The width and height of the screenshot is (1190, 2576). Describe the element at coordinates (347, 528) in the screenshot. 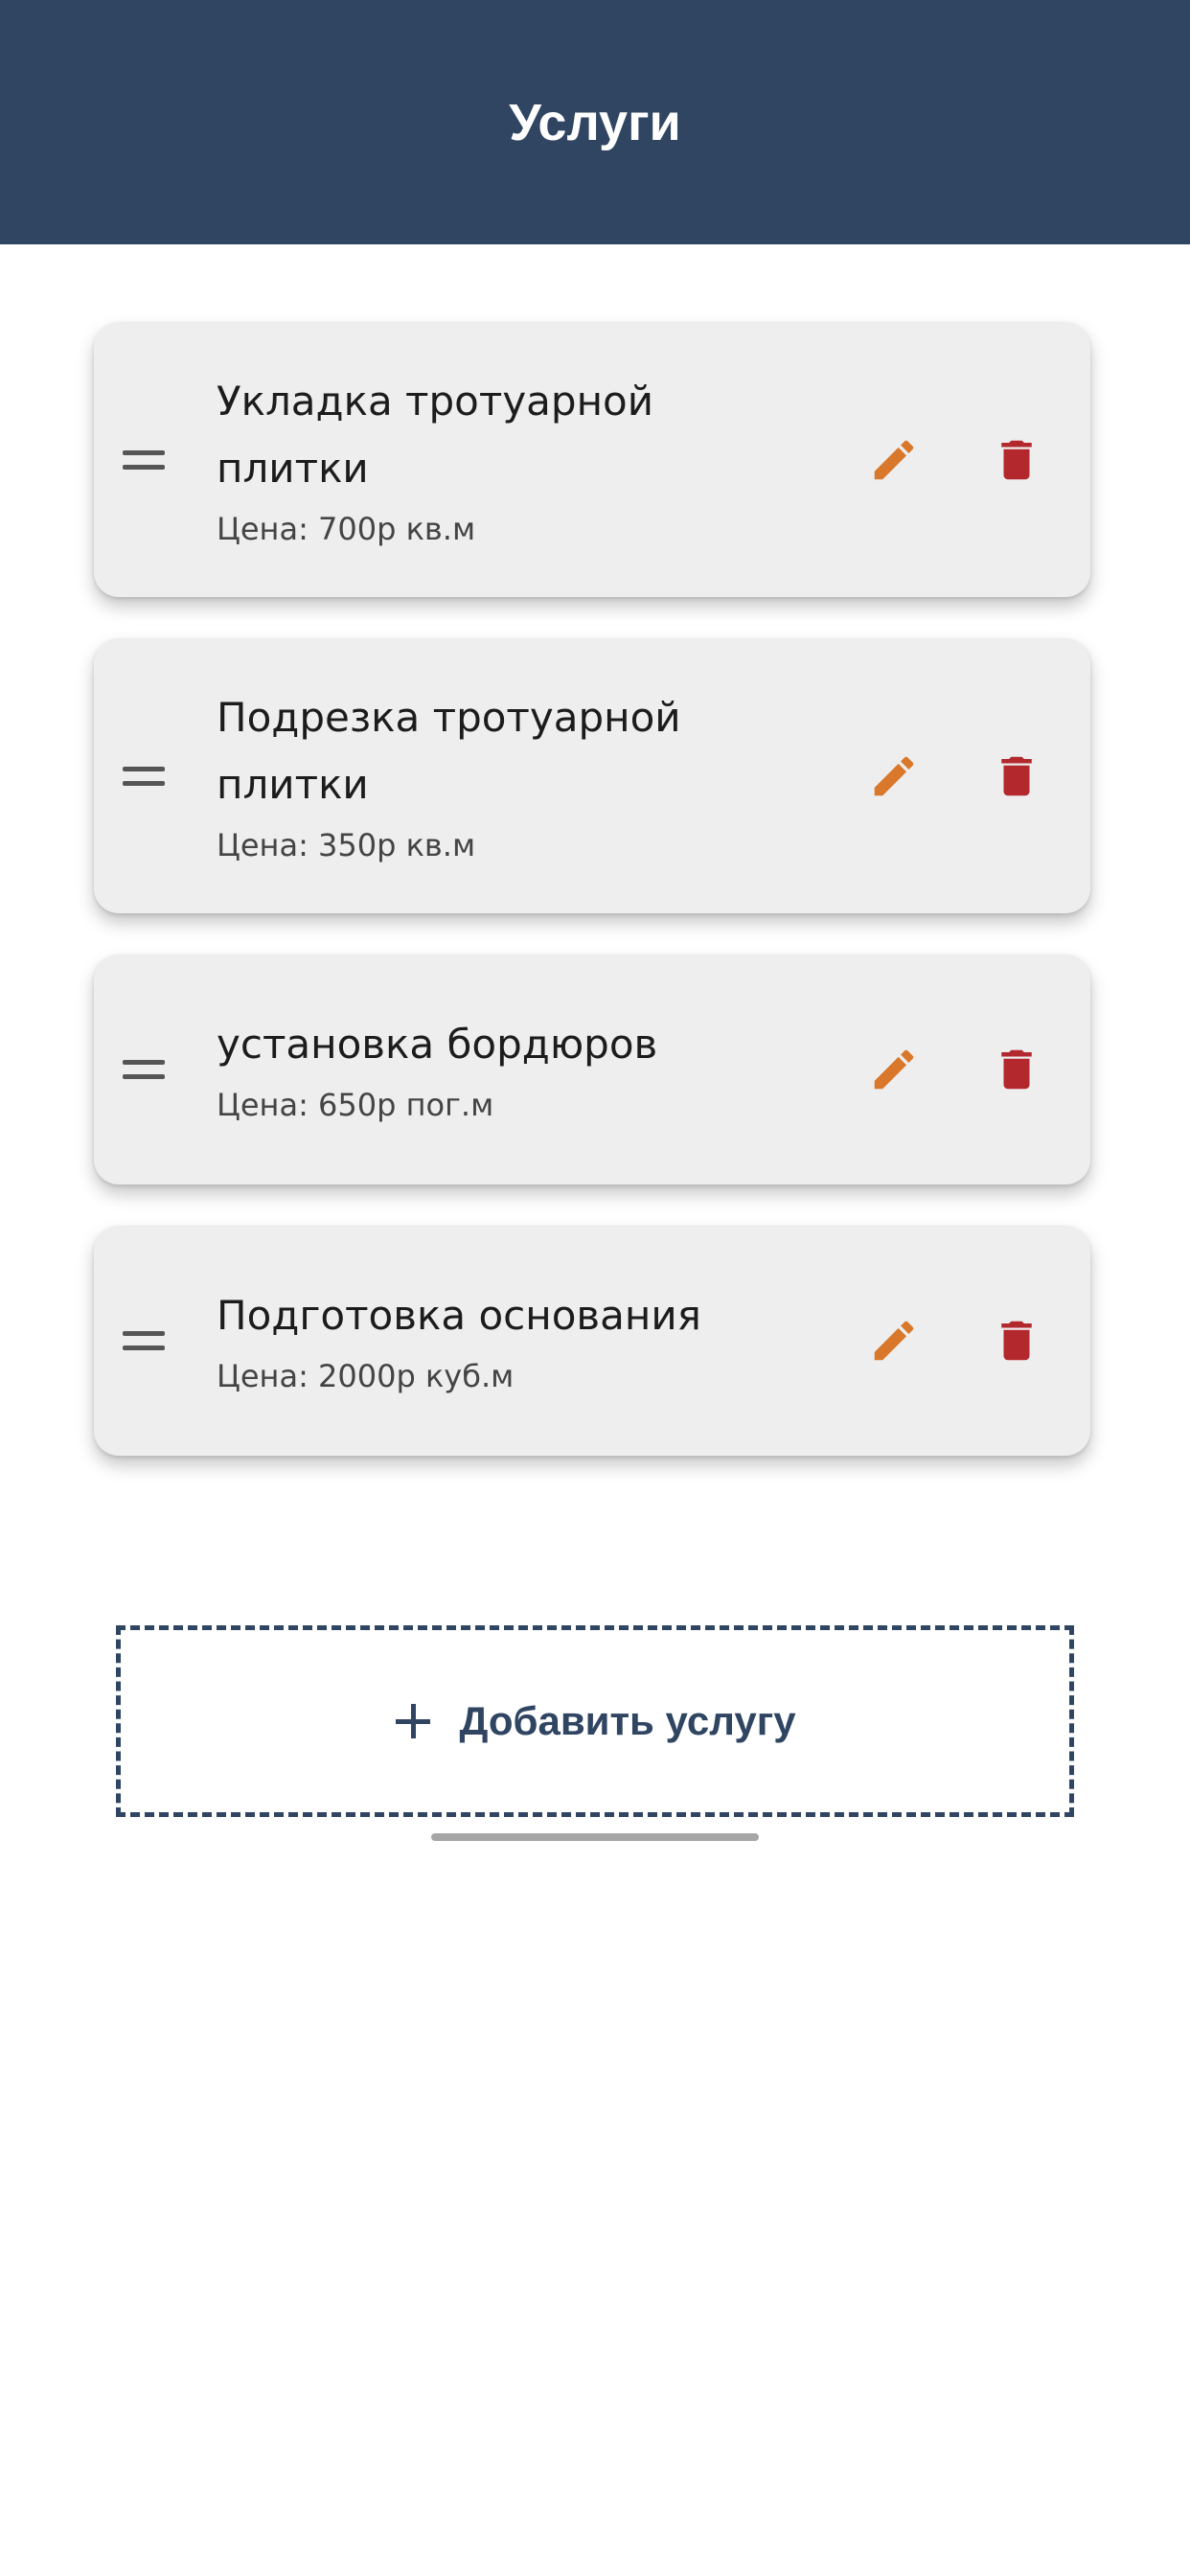

I see `service-price: Цена: 700р кв.м` at that location.